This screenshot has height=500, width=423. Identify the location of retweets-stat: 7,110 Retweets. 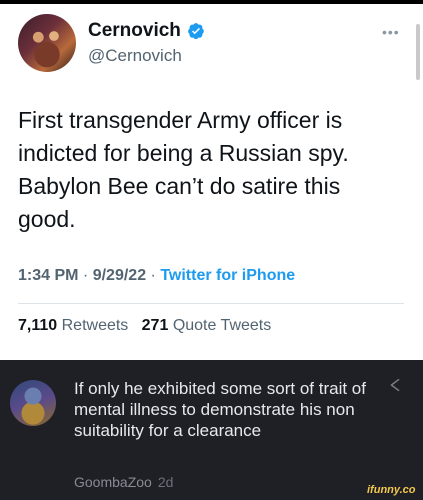
(73, 325).